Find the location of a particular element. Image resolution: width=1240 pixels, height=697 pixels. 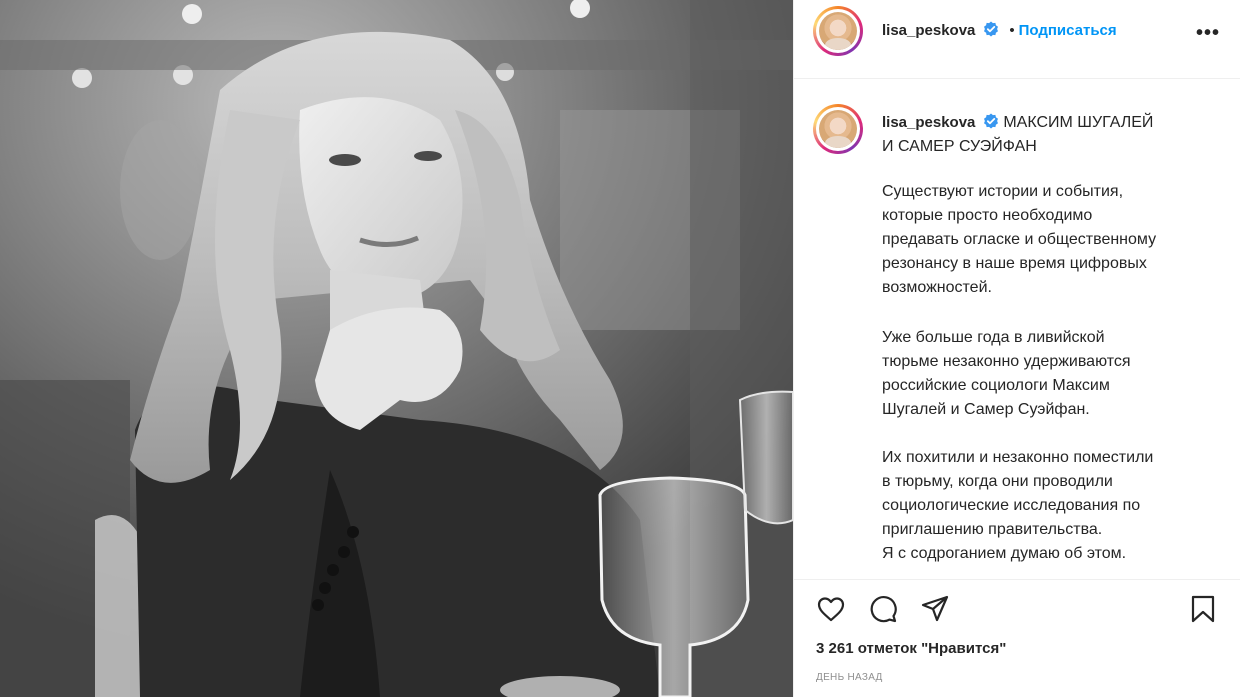

caption-line: возможностей. is located at coordinates (937, 287).